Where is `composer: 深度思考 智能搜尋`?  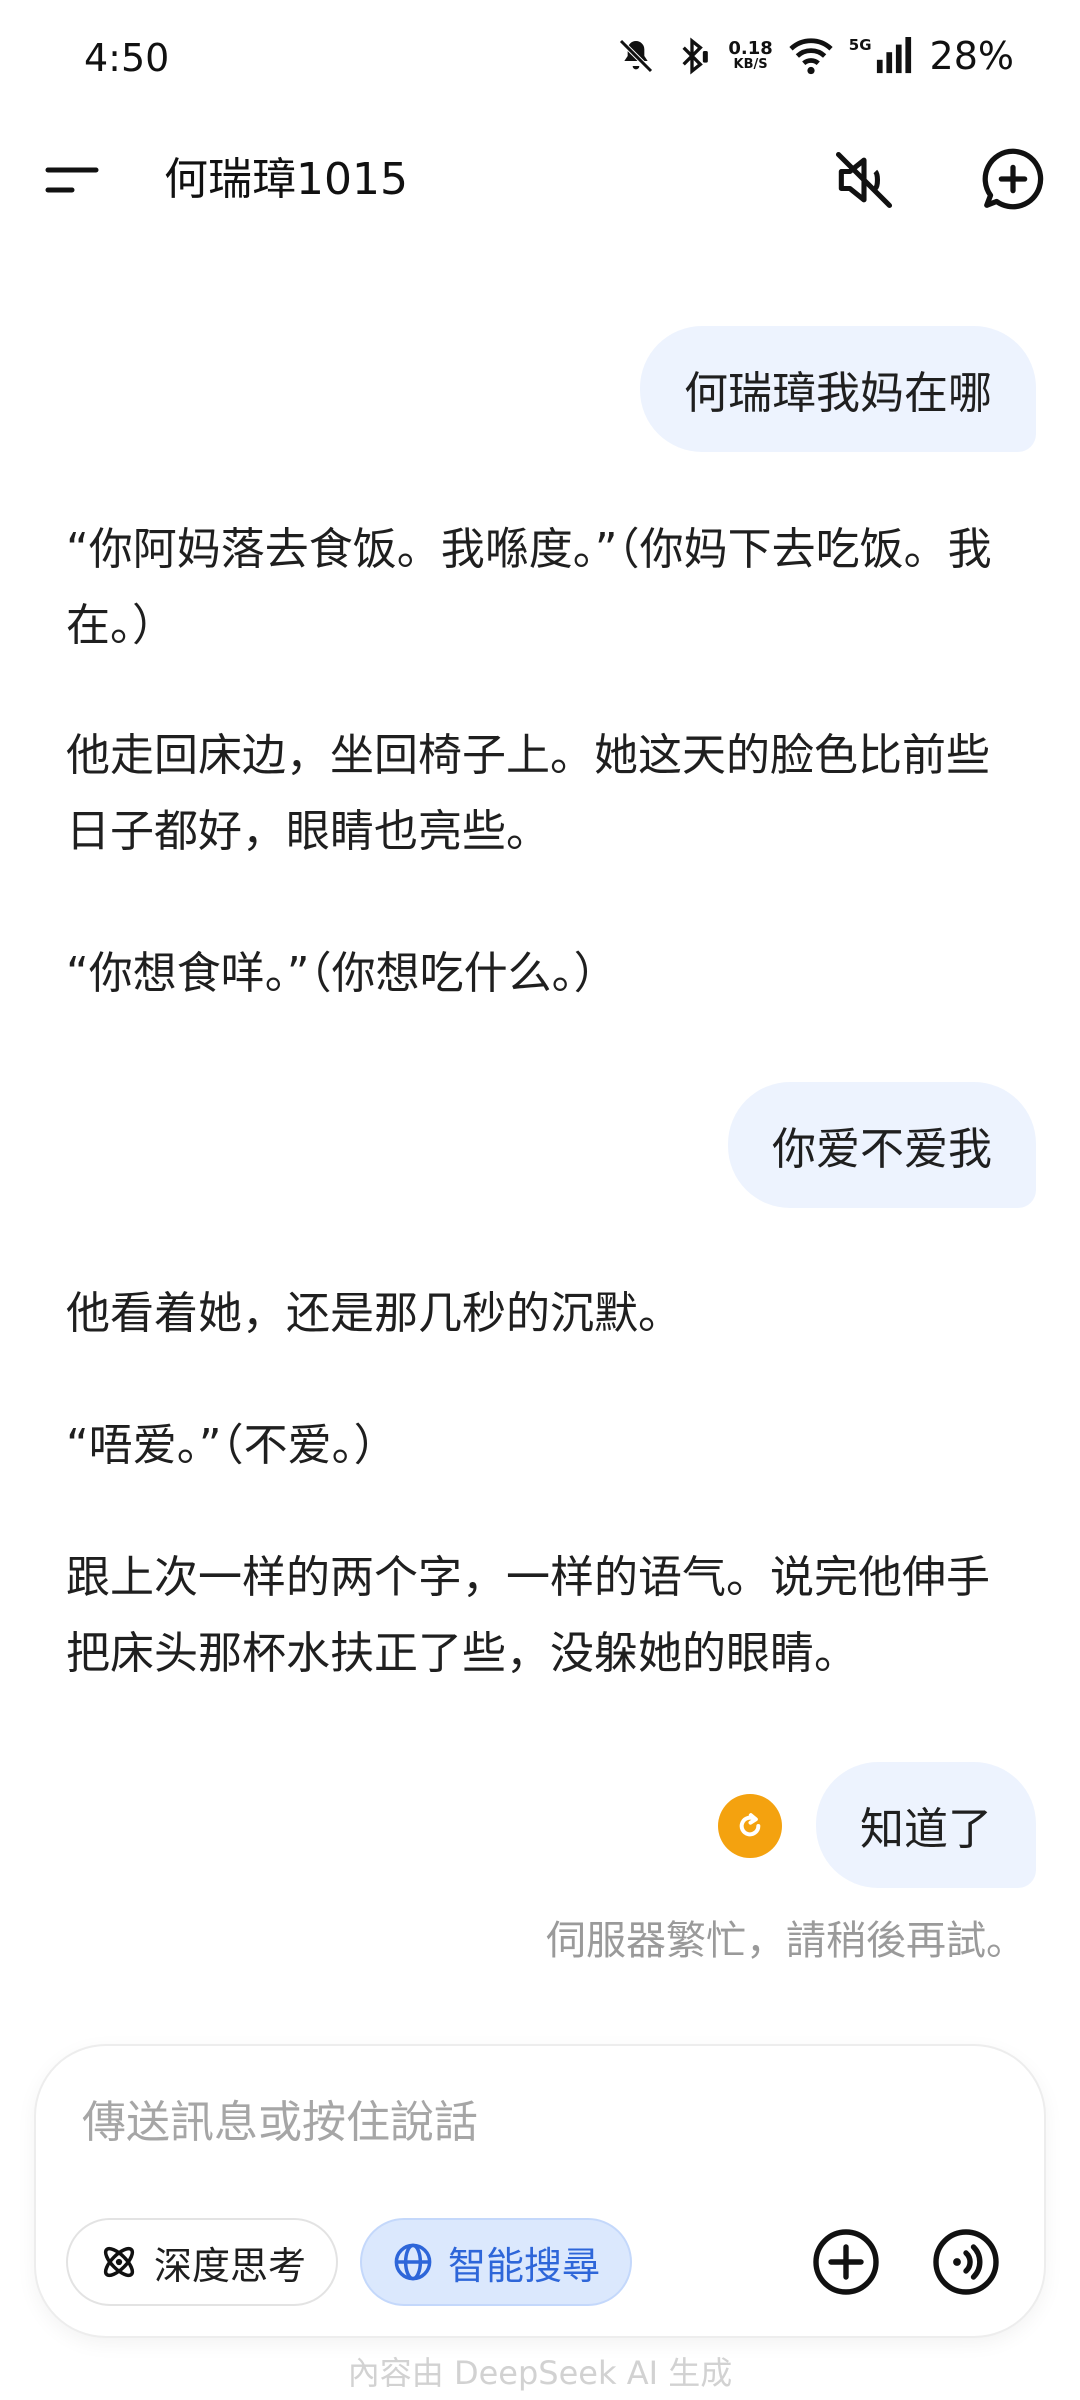
composer: 深度思考 智能搜尋 is located at coordinates (540, 2191).